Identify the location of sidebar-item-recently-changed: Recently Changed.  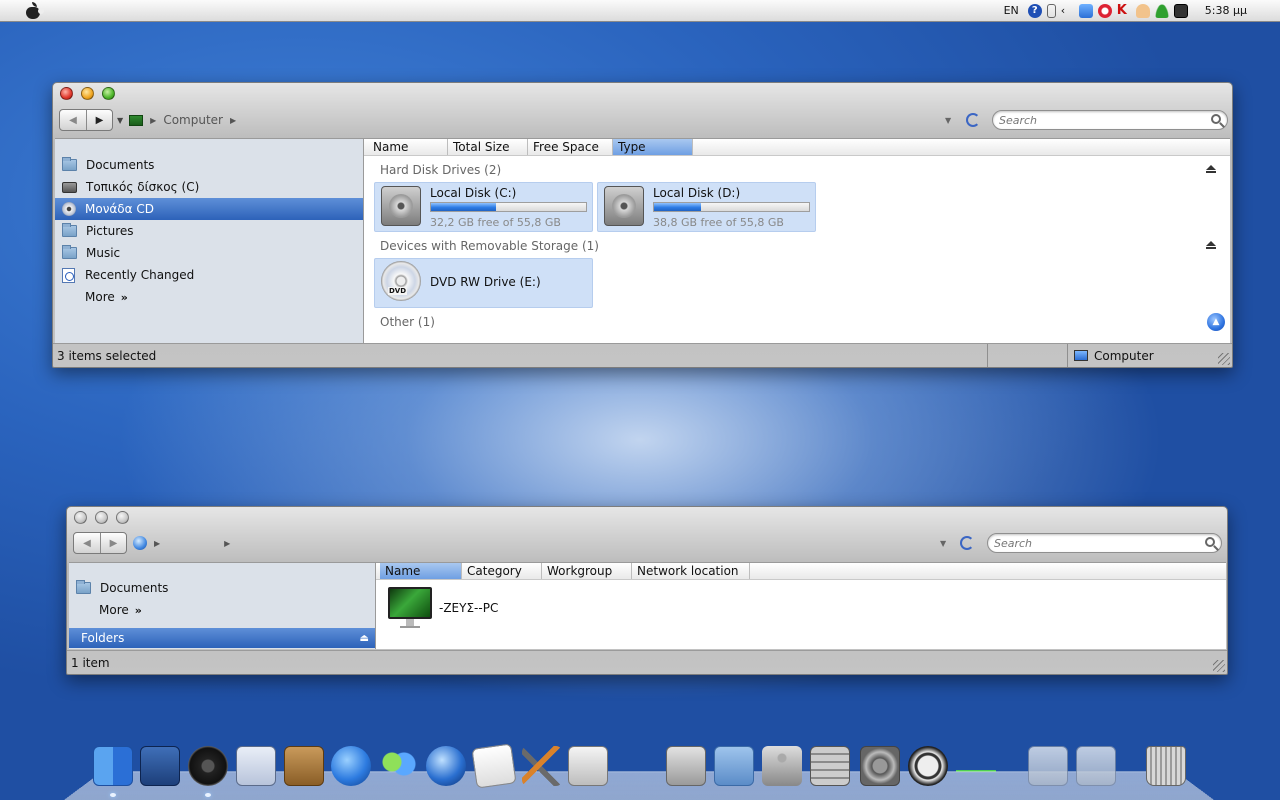
(209, 275).